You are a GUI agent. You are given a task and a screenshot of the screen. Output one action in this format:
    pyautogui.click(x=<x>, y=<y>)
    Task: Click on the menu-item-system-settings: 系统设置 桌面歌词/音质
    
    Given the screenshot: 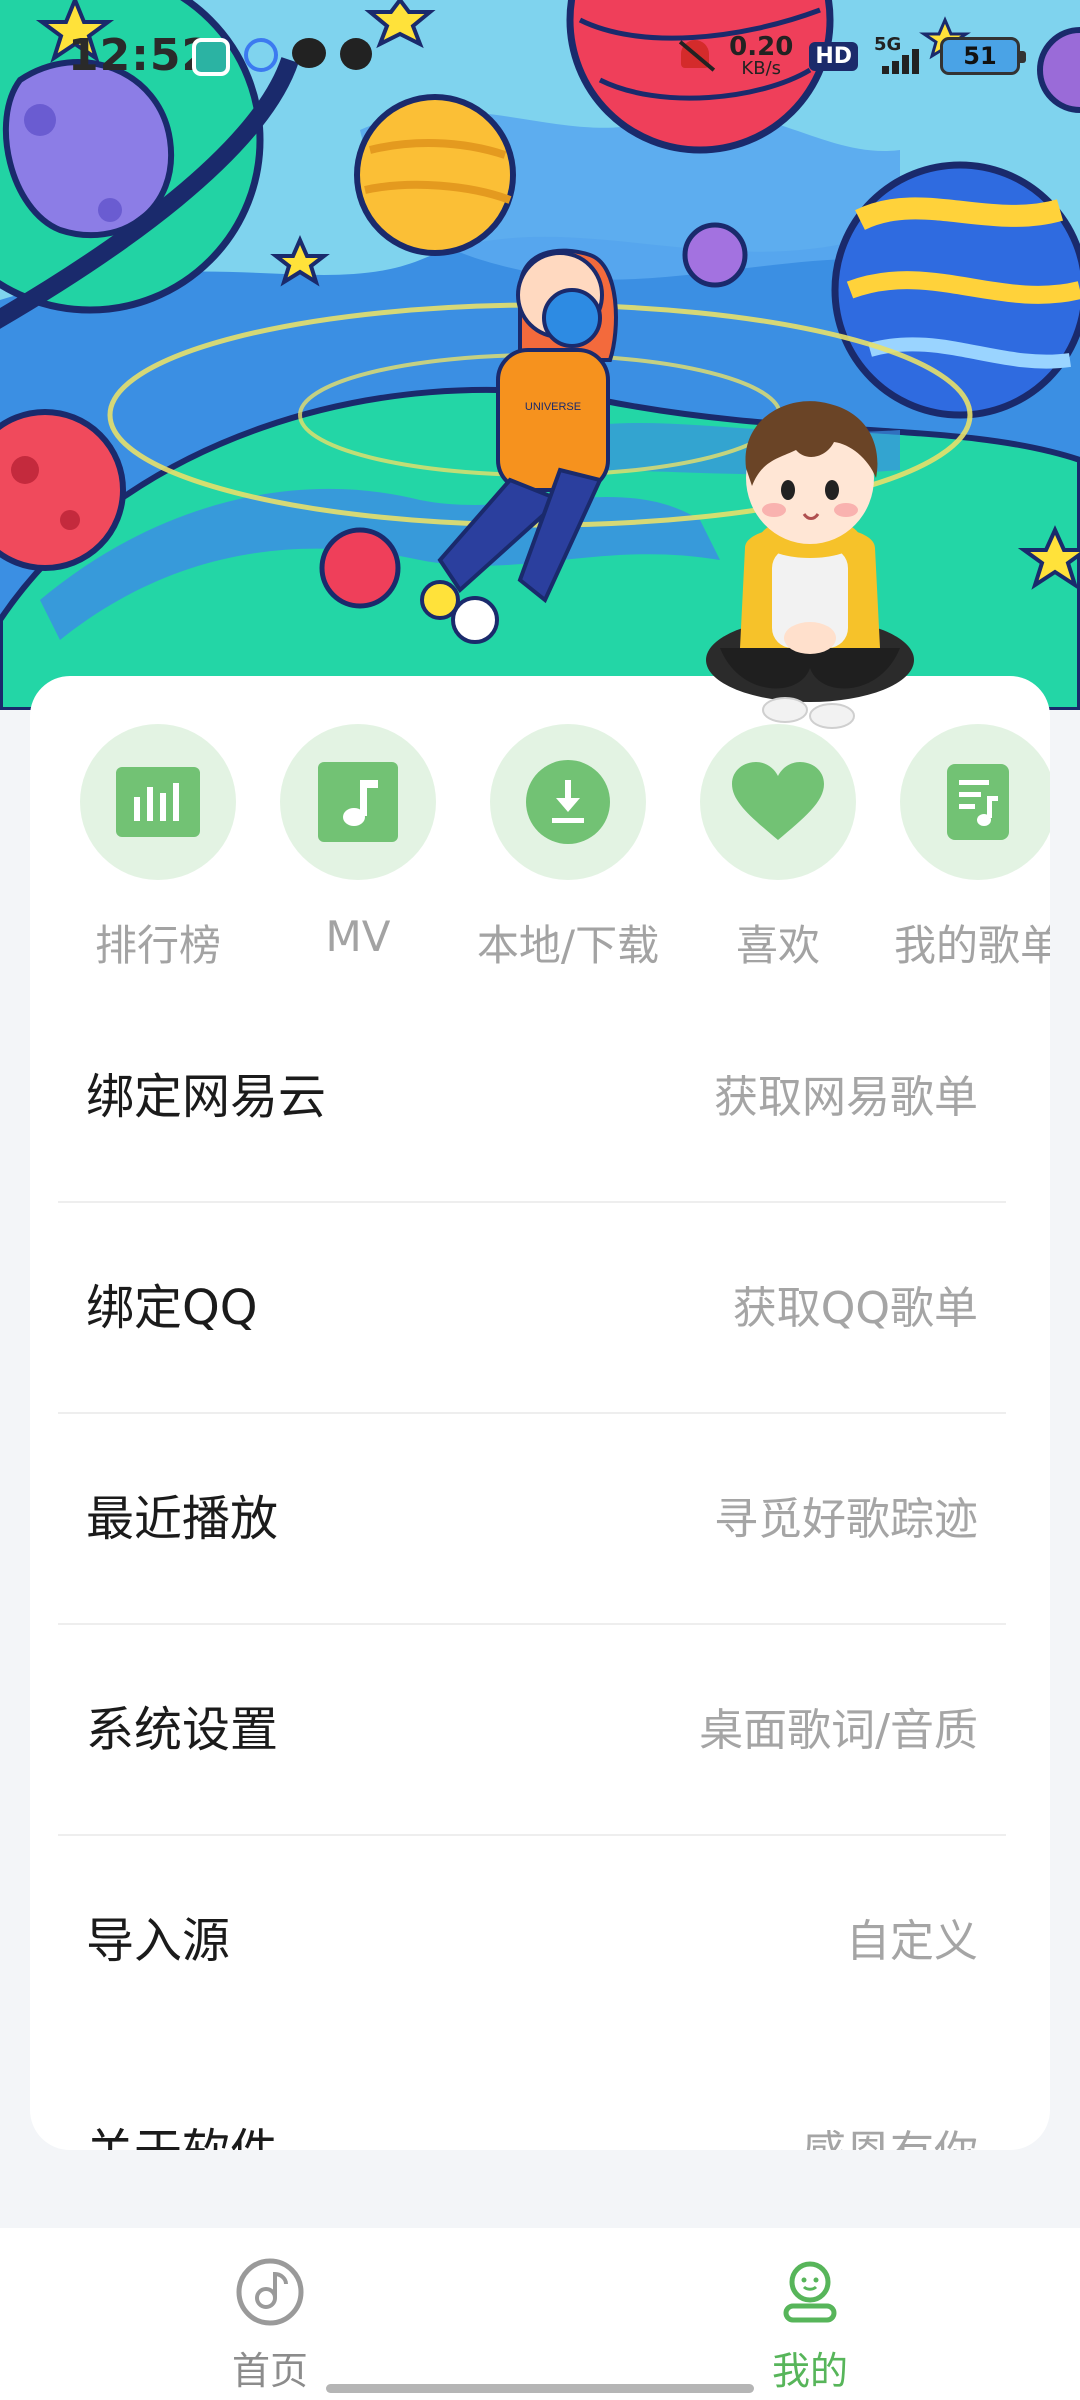 What is the action you would take?
    pyautogui.click(x=532, y=1730)
    